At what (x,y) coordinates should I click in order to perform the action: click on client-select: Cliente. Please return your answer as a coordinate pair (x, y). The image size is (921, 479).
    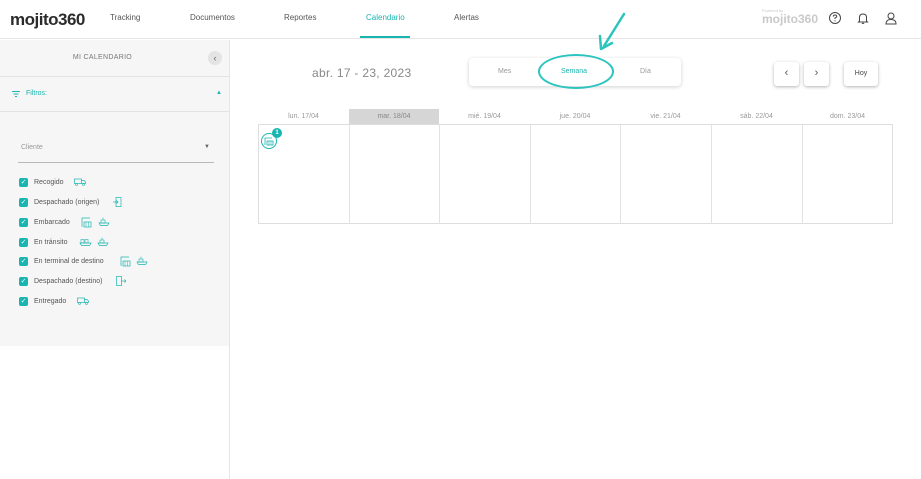
    Looking at the image, I should click on (32, 147).